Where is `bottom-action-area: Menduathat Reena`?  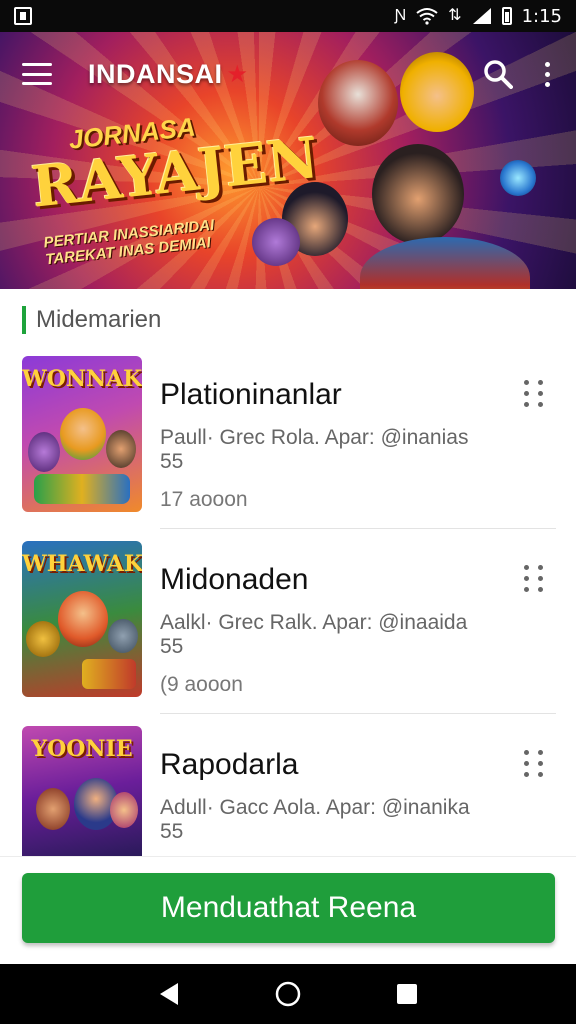 bottom-action-area: Menduathat Reena is located at coordinates (288, 910).